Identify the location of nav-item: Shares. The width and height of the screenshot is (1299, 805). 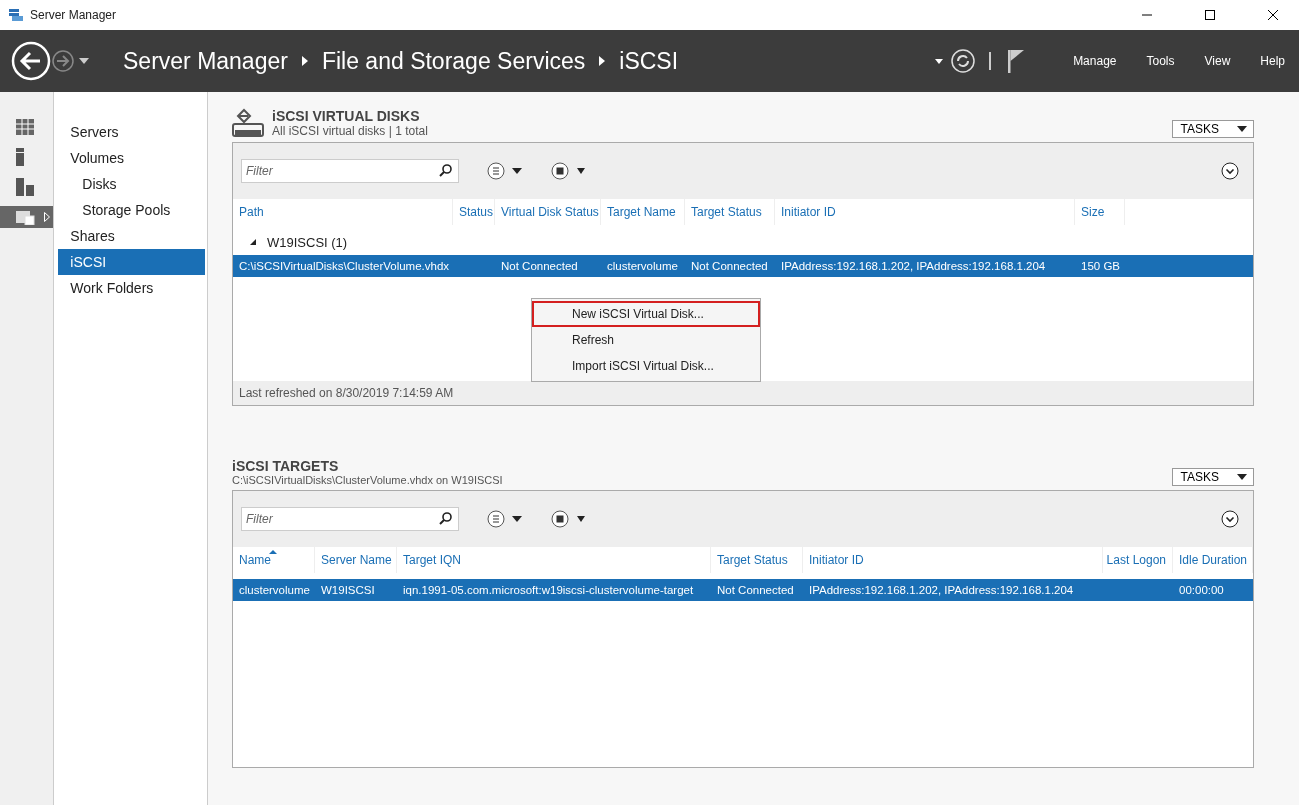
(131, 236).